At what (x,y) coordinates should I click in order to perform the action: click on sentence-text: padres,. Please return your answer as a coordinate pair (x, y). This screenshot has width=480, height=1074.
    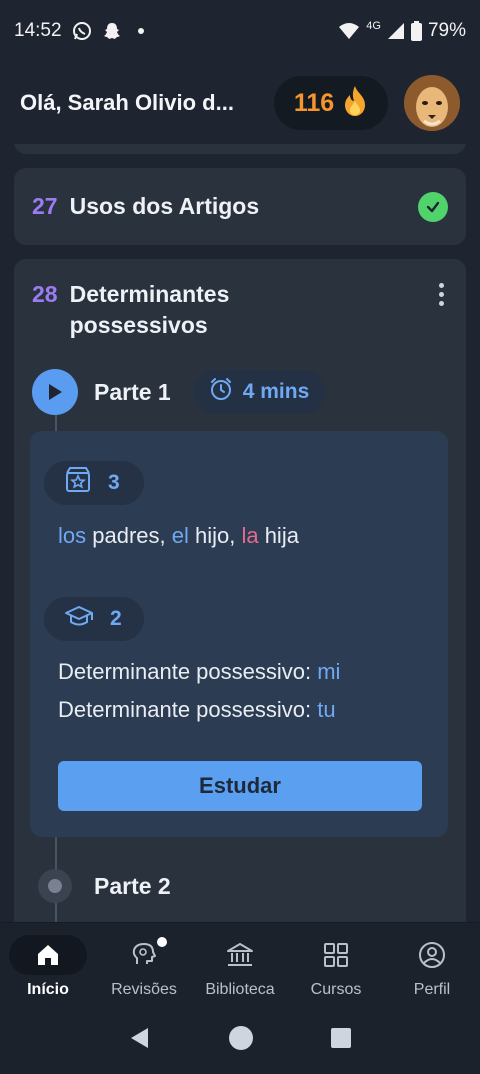
    Looking at the image, I should click on (129, 535).